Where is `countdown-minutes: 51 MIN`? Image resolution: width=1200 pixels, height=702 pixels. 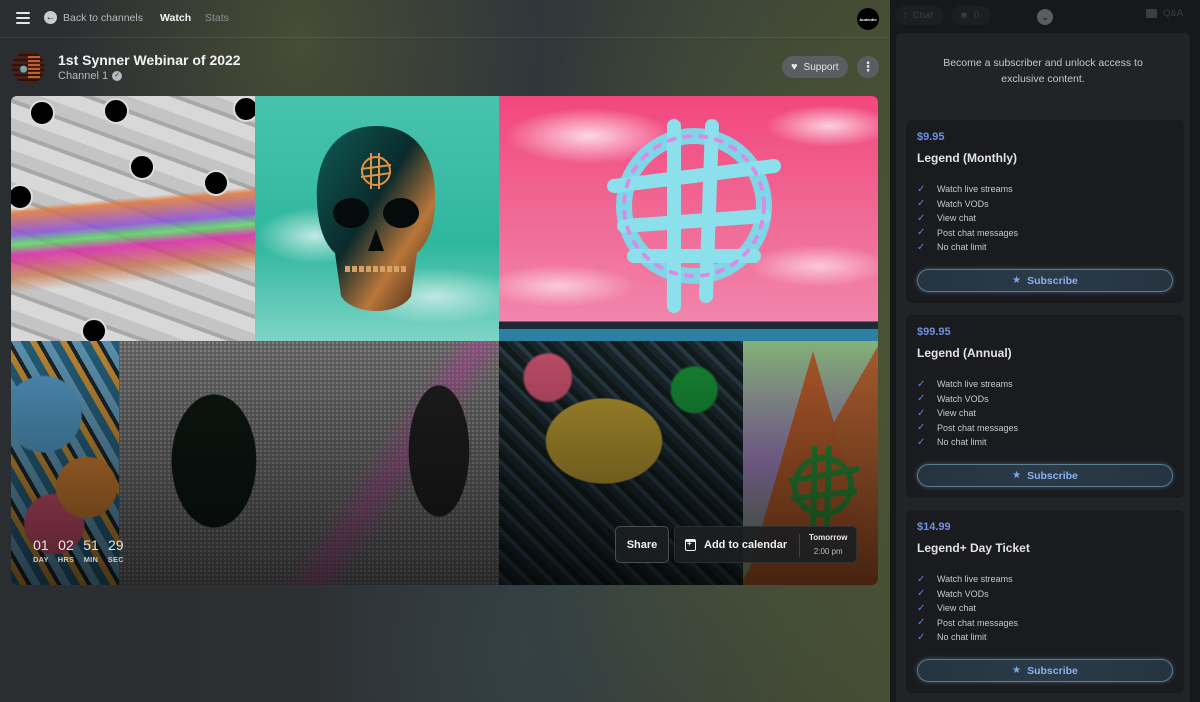 countdown-minutes: 51 MIN is located at coordinates (91, 550).